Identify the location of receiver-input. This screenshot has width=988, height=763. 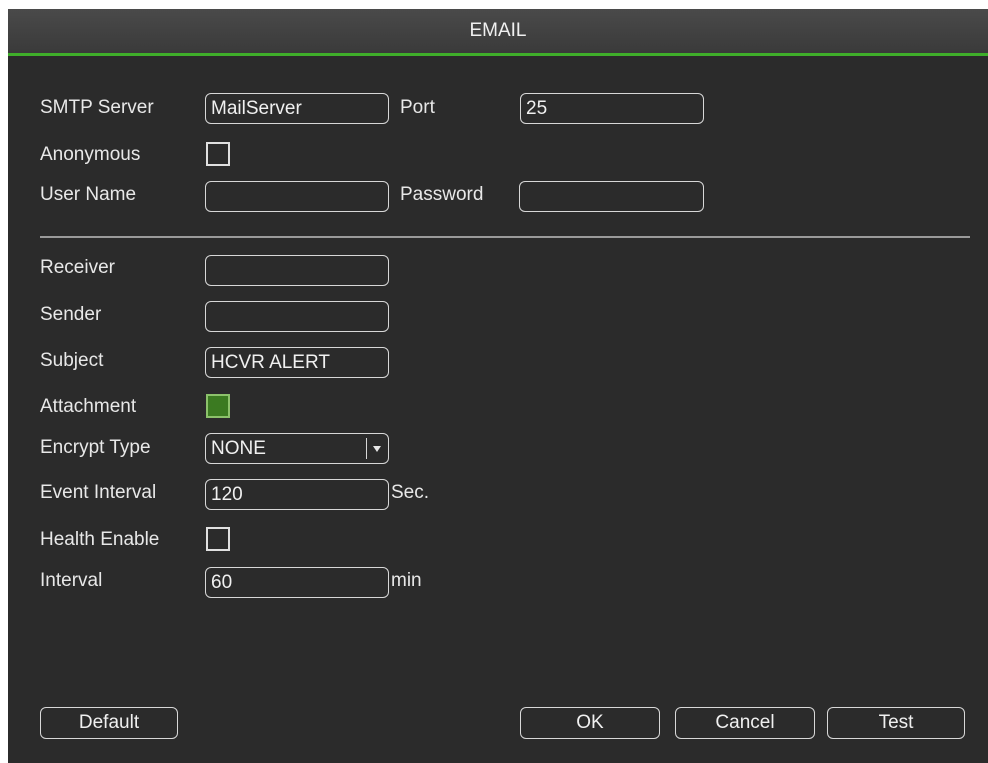
(297, 270).